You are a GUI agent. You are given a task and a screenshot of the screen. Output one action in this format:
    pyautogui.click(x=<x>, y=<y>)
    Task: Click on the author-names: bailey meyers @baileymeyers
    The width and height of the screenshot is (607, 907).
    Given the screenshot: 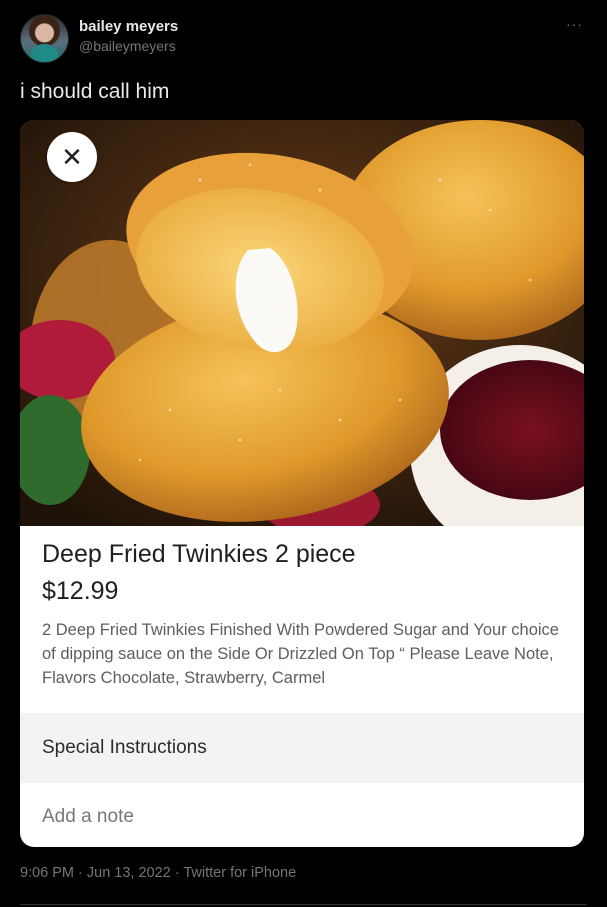 What is the action you would take?
    pyautogui.click(x=128, y=37)
    